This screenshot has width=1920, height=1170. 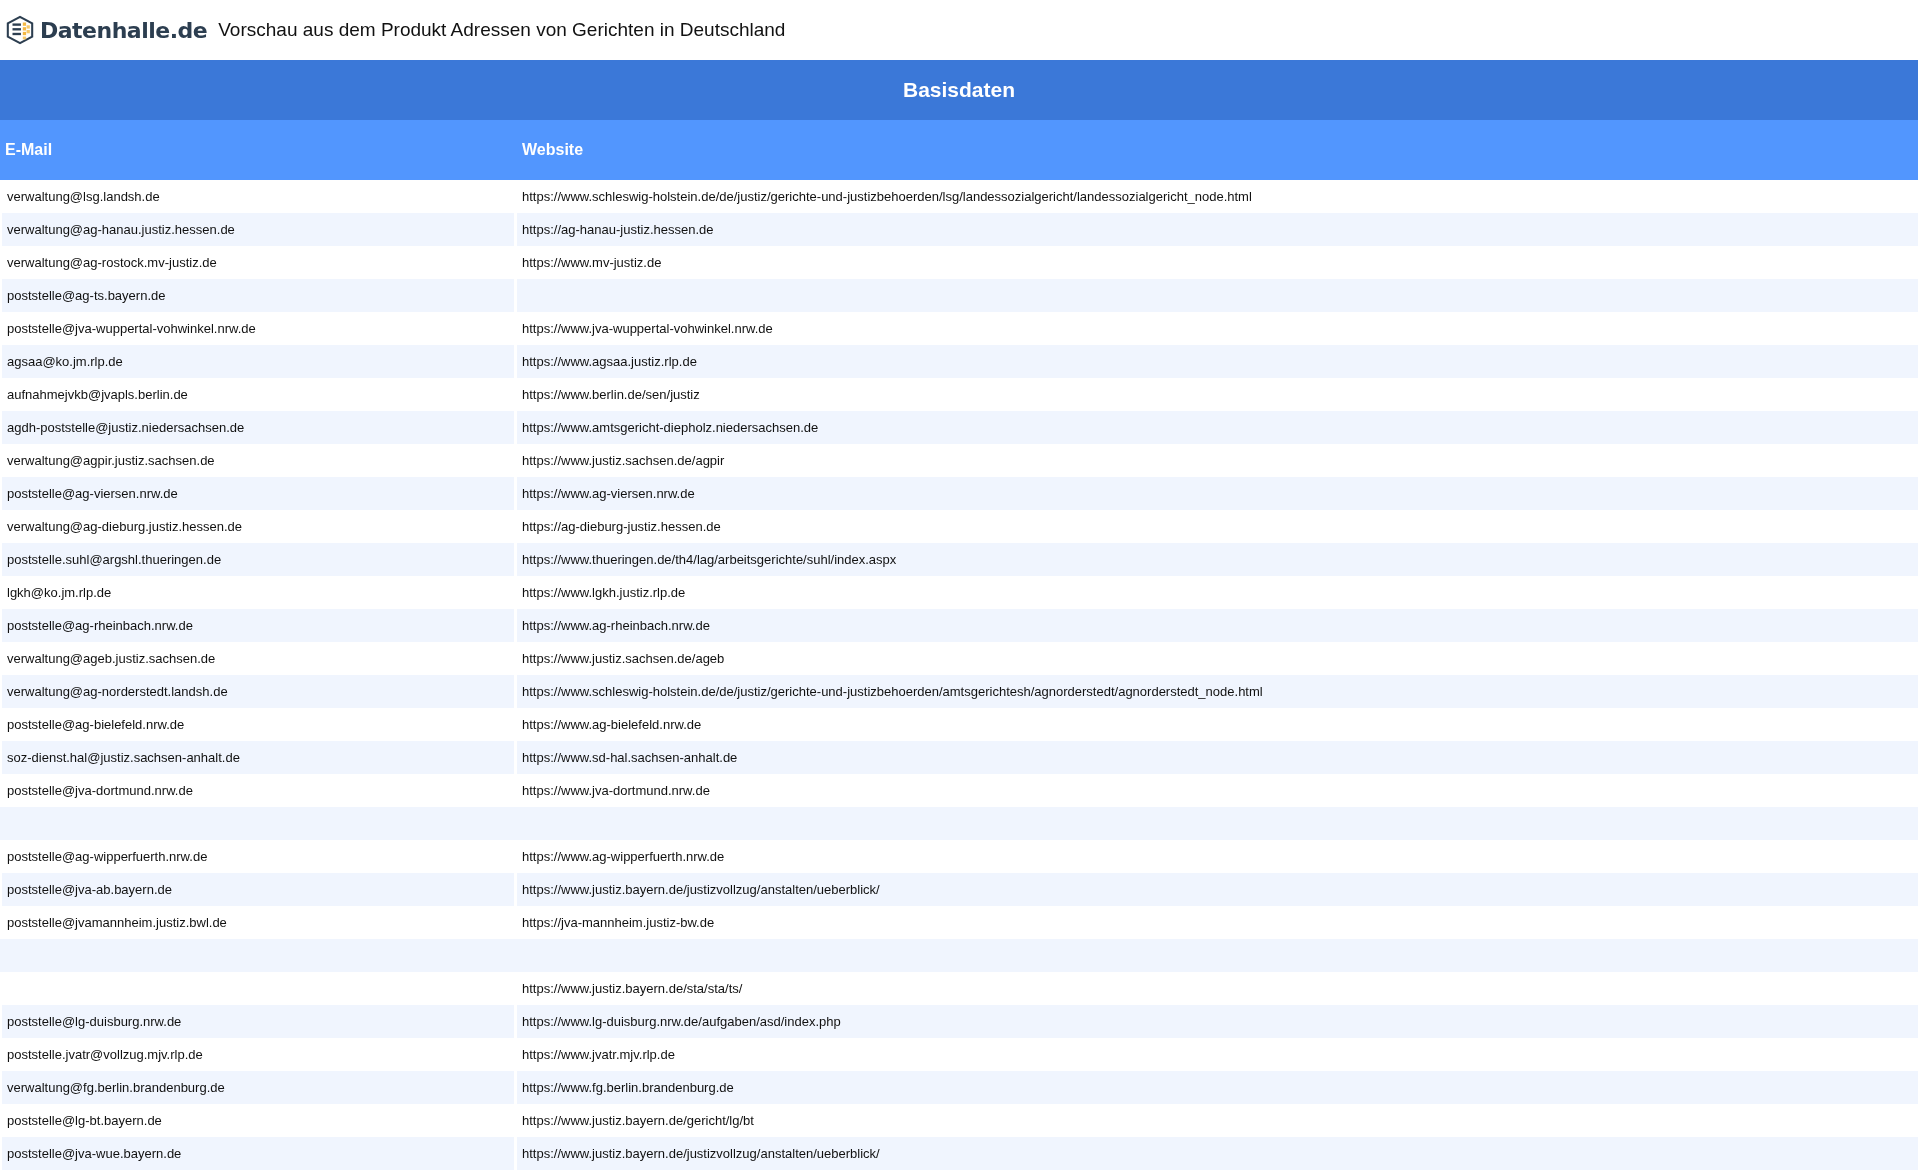 I want to click on table-cell-text: https://jva-mannheim.justiz-bw.de, so click(x=618, y=923).